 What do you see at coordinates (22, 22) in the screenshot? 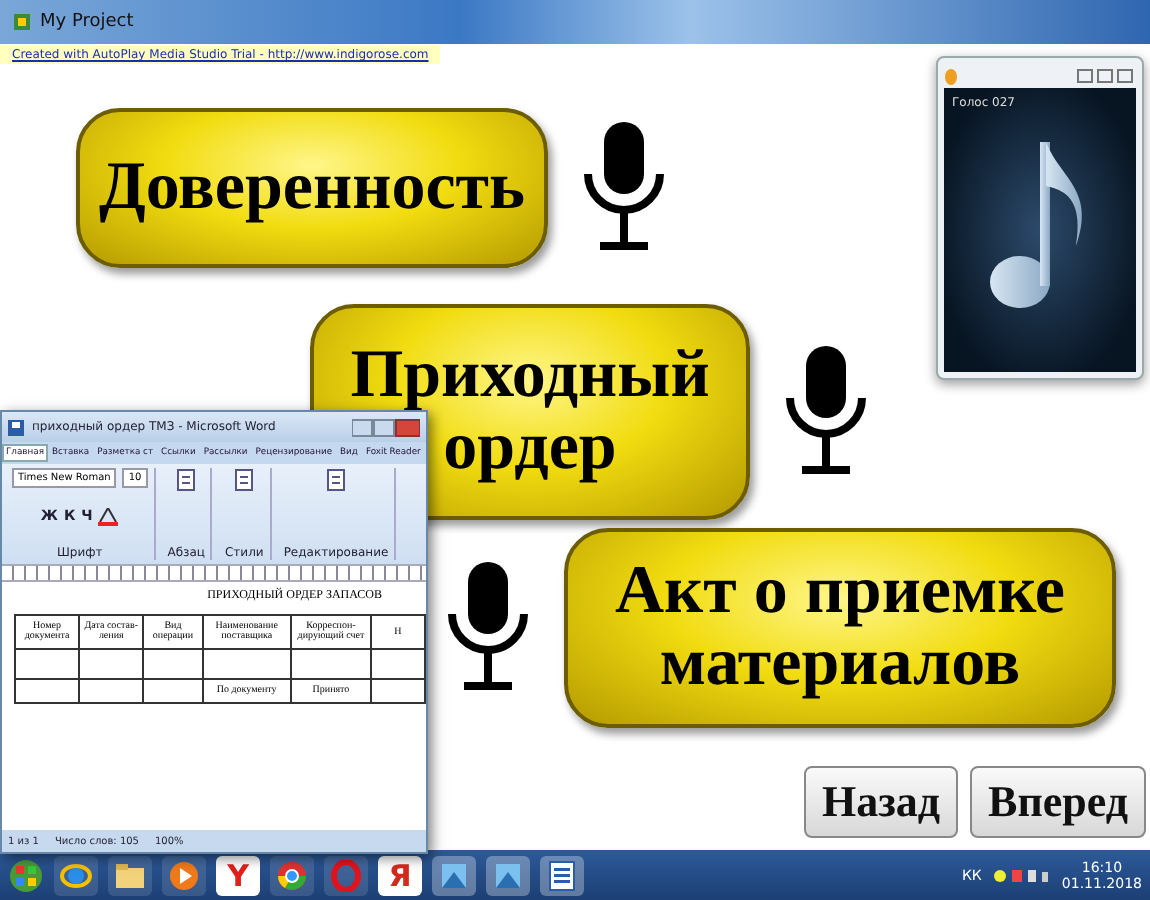
I see `app-icon` at bounding box center [22, 22].